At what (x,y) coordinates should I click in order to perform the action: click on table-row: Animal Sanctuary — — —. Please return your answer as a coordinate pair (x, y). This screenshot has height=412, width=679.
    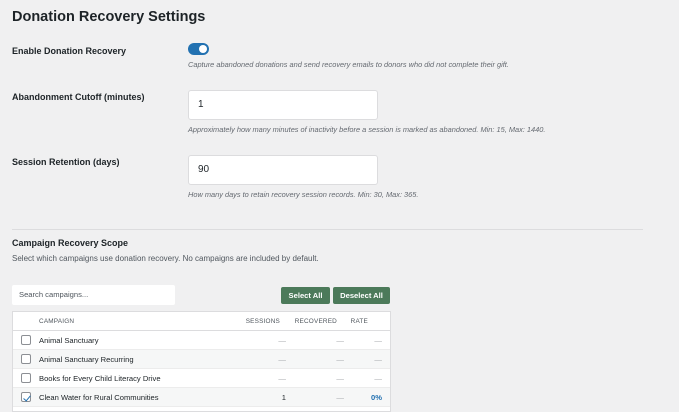
    Looking at the image, I should click on (201, 340).